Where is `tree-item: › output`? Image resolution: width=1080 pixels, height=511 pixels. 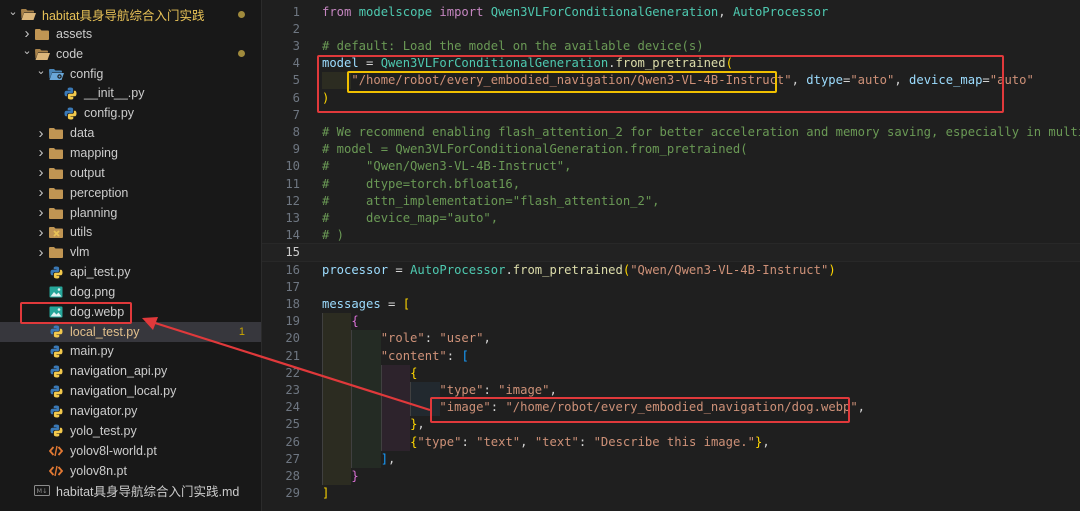 tree-item: › output is located at coordinates (130, 173).